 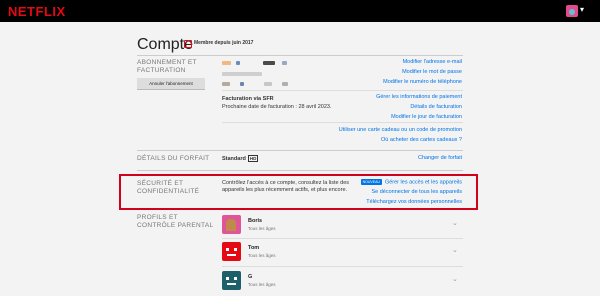 What do you see at coordinates (231, 251) in the screenshot?
I see `profile-avatar-tom` at bounding box center [231, 251].